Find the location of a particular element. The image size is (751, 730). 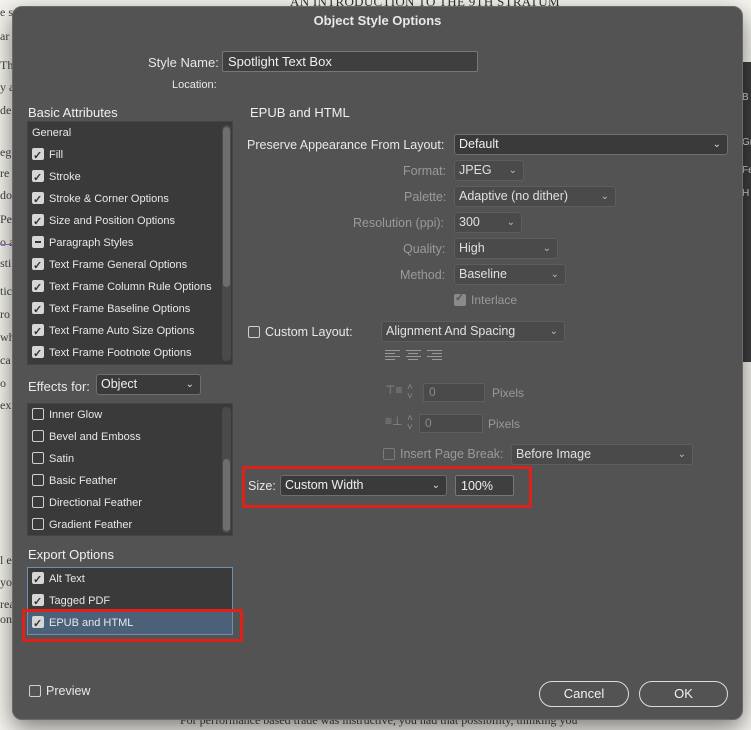

insert-page-break-checkbox: Insert Page Break: is located at coordinates (443, 454).